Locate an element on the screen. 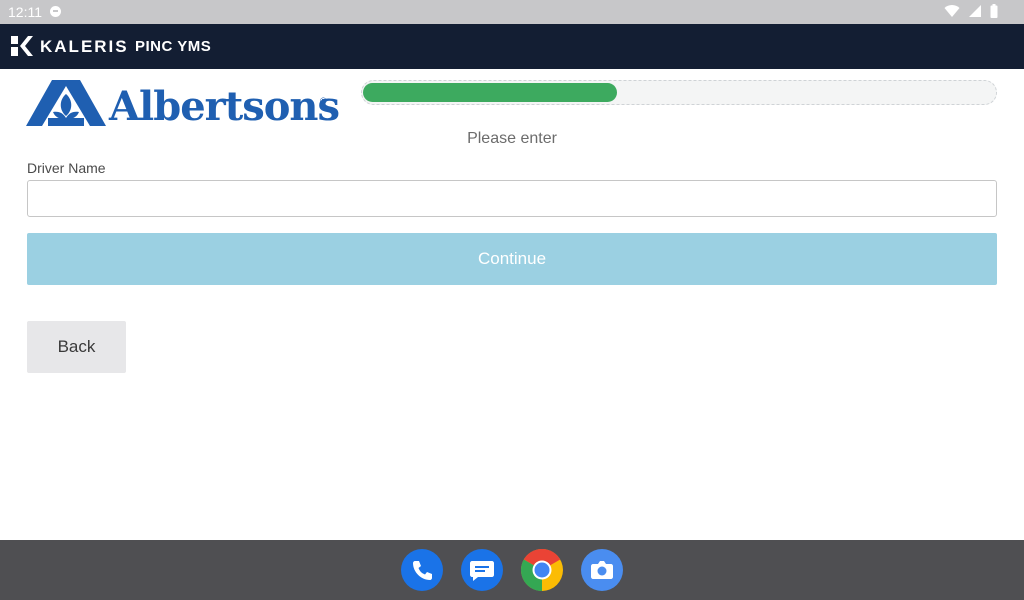  product-name: PINC YMS is located at coordinates (173, 46).